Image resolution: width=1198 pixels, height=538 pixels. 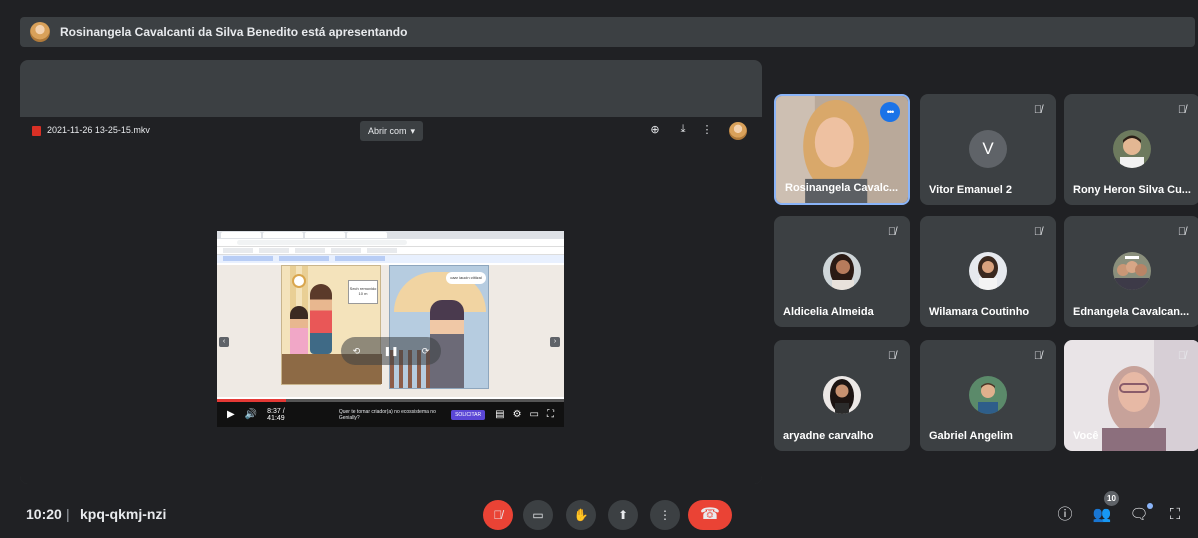 I want to click on hand-icon: ✋, so click(x=581, y=515).